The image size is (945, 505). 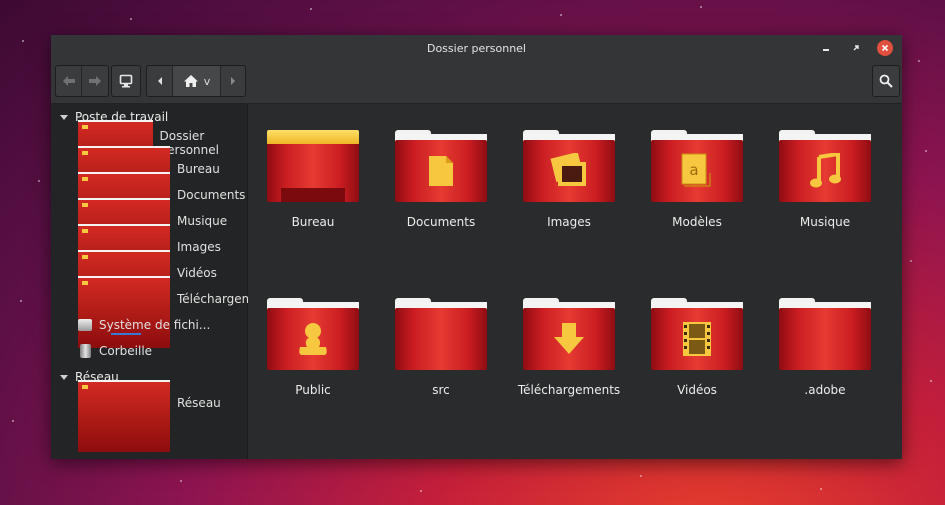 I want to click on chevron-right-icon, so click(x=233, y=81).